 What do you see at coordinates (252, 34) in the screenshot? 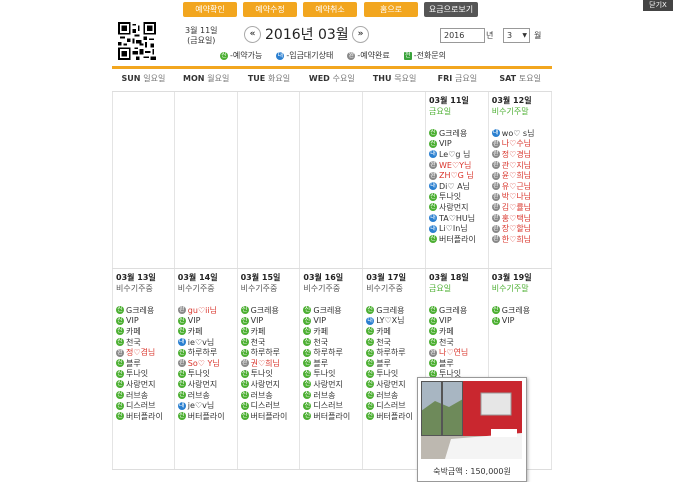
I see `prev-month-button: «` at bounding box center [252, 34].